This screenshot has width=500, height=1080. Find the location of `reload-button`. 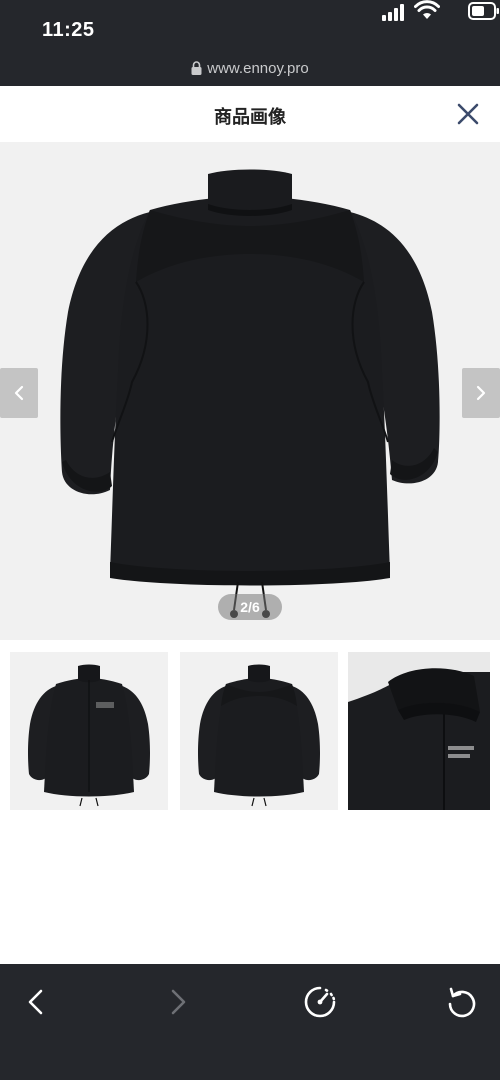

reload-button is located at coordinates (462, 1002).